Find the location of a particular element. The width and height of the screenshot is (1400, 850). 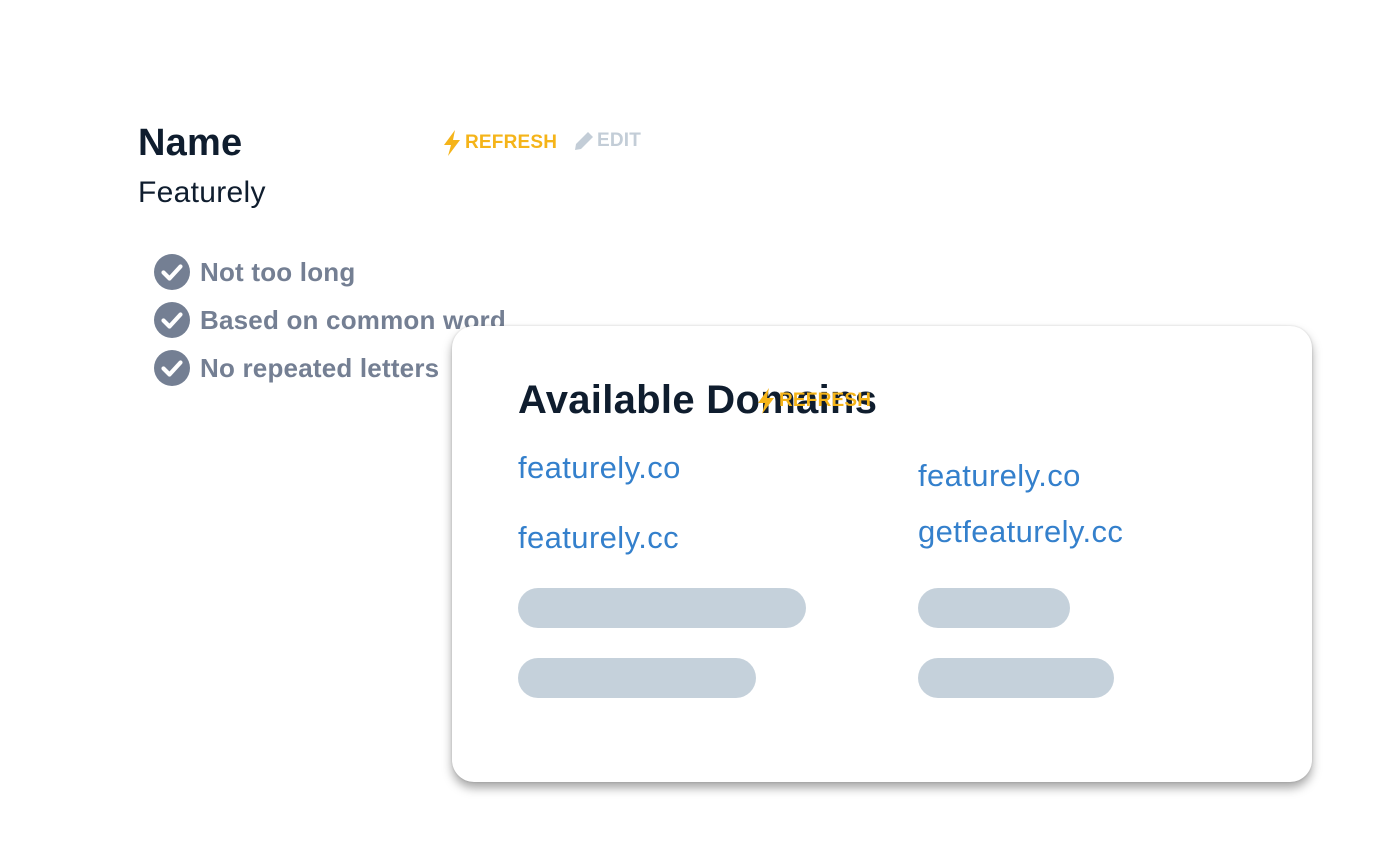

name-edit-label: EDIT is located at coordinates (619, 140).